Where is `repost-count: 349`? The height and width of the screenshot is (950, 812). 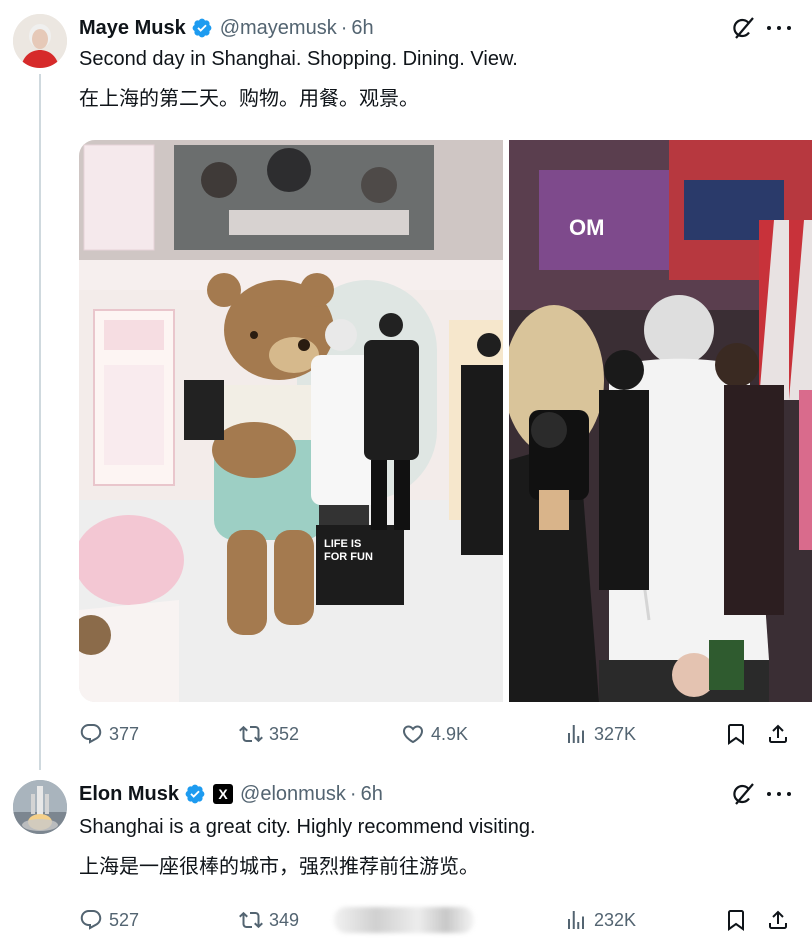 repost-count: 349 is located at coordinates (284, 919).